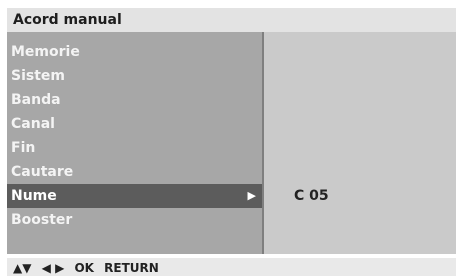 Image resolution: width=456 pixels, height=278 pixels. What do you see at coordinates (311, 196) in the screenshot?
I see `channel-name-value: C 05` at bounding box center [311, 196].